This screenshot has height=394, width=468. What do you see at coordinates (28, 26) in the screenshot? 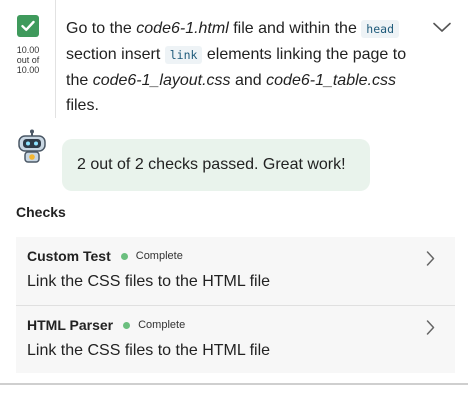
I see `checkmark-icon` at bounding box center [28, 26].